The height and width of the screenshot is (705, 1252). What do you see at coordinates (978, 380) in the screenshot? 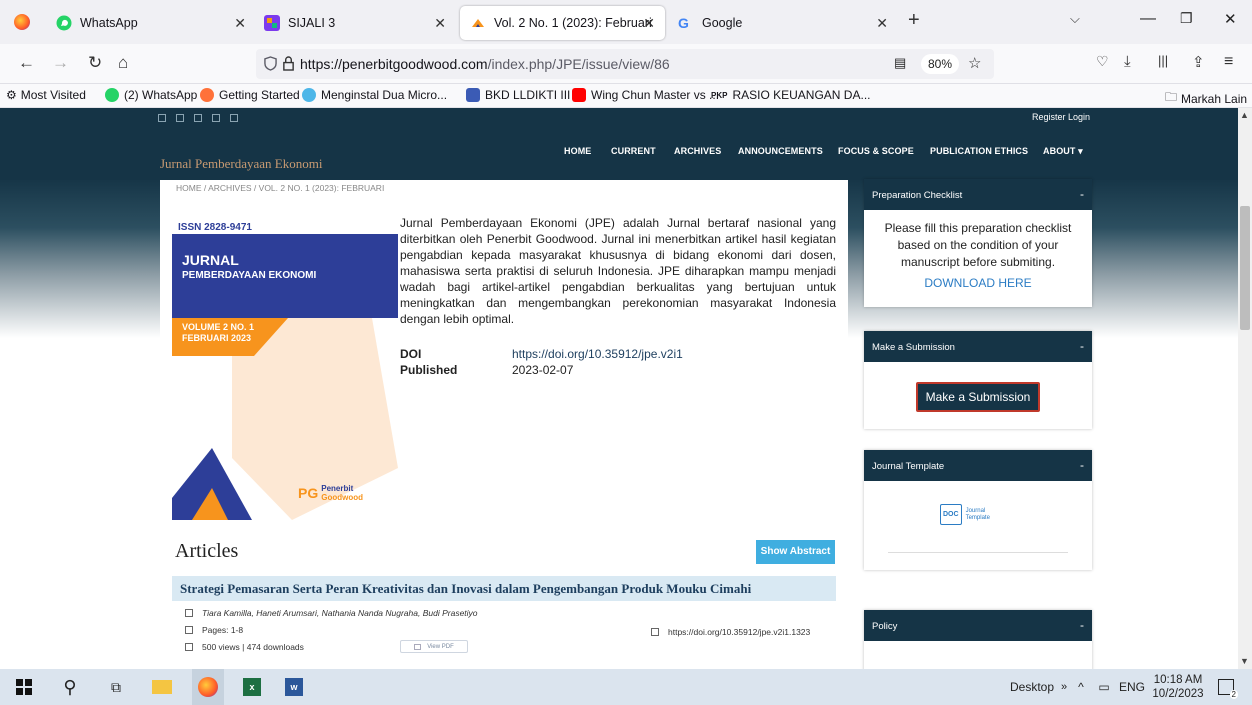
I see `submission-panel: Make a Submission - Make a Submission` at bounding box center [978, 380].